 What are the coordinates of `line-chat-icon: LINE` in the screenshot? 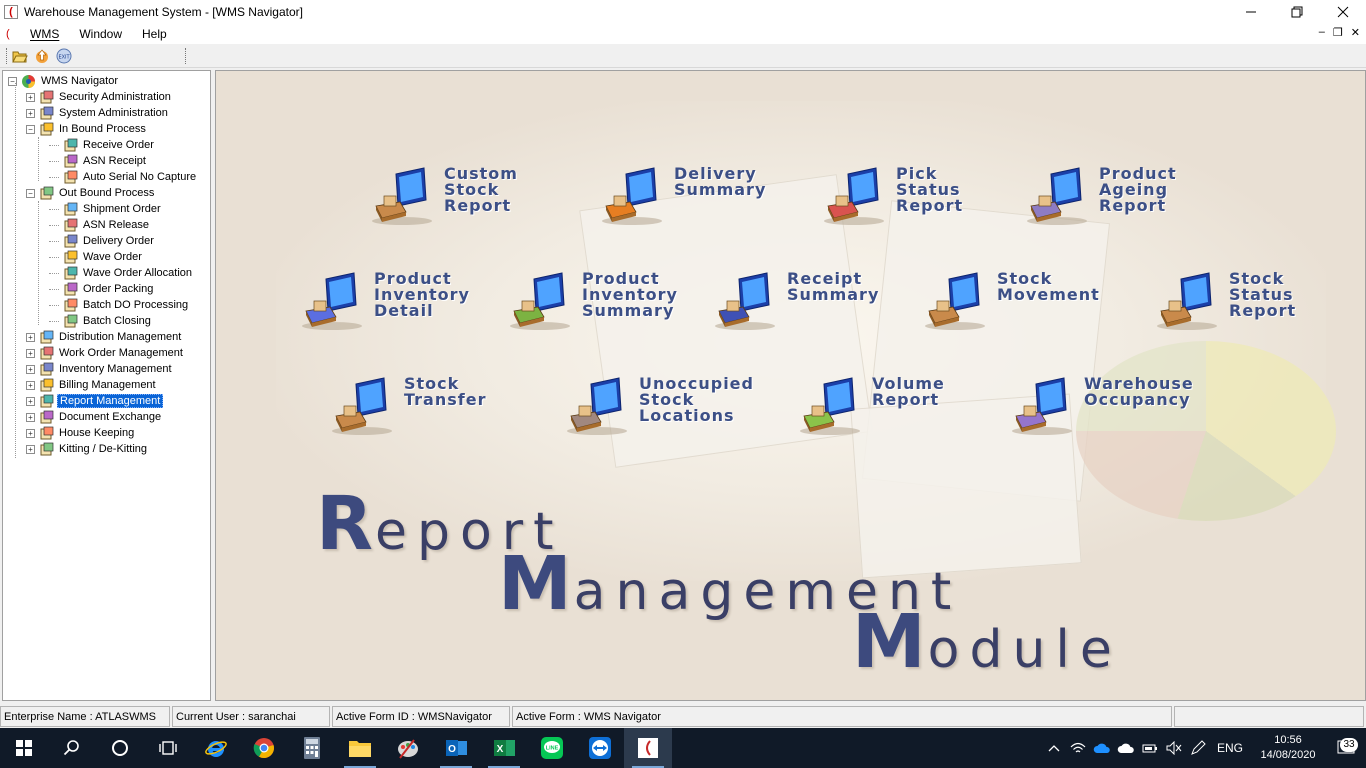 It's located at (552, 748).